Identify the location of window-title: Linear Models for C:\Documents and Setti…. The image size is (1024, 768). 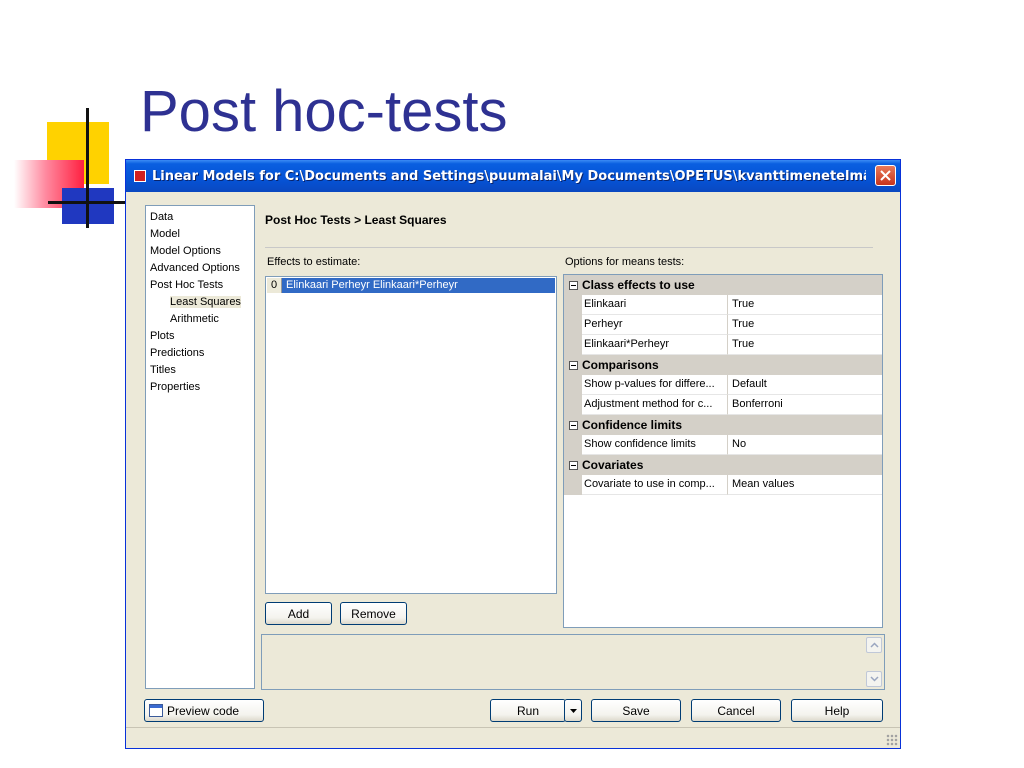
(509, 176).